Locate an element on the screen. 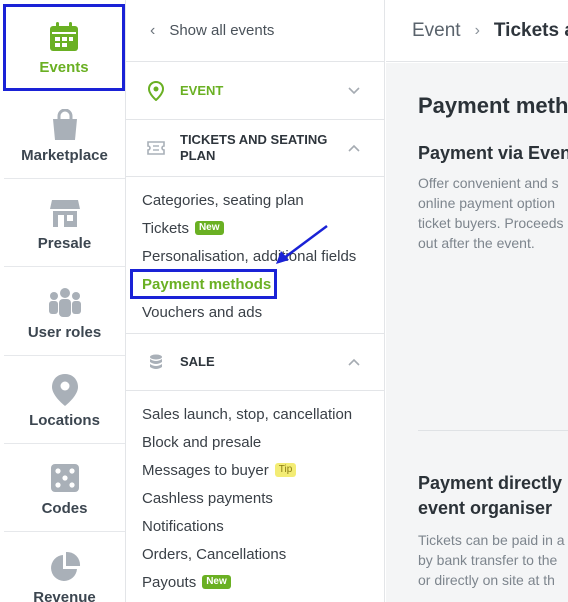 The width and height of the screenshot is (568, 602). highlight-box is located at coordinates (203, 284).